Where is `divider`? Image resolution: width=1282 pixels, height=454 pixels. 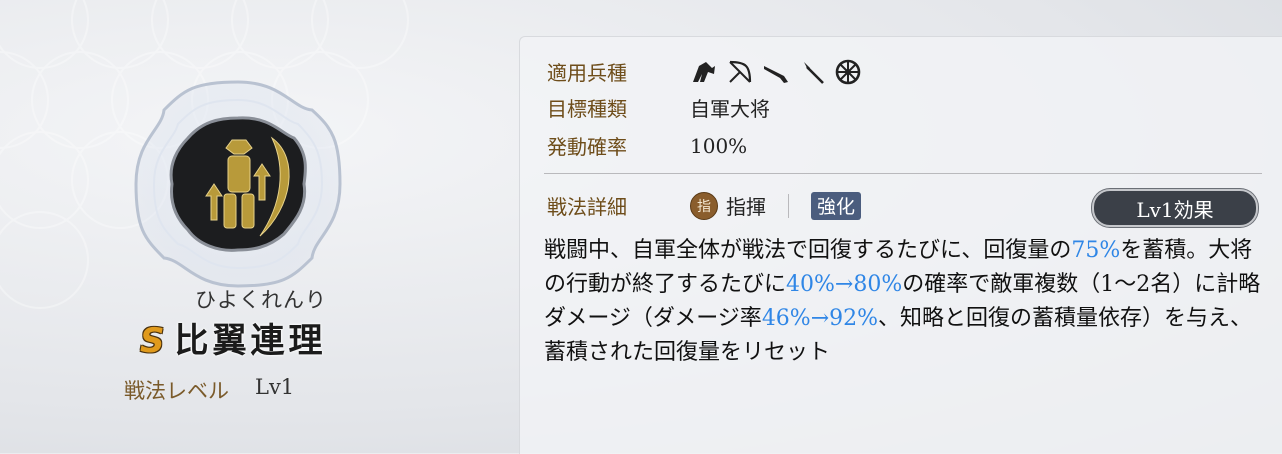 divider is located at coordinates (903, 173).